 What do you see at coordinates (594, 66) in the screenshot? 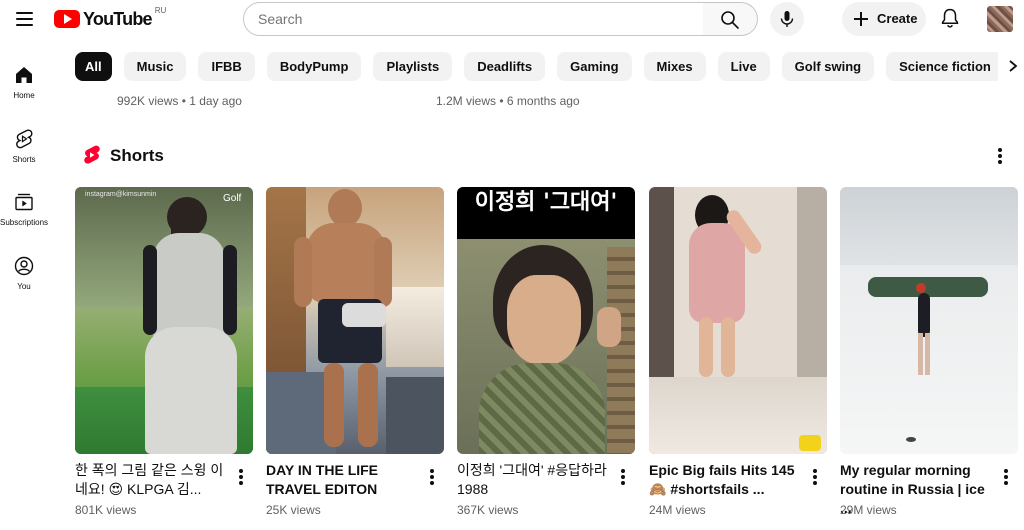
I see `chip-gaming: Gaming` at bounding box center [594, 66].